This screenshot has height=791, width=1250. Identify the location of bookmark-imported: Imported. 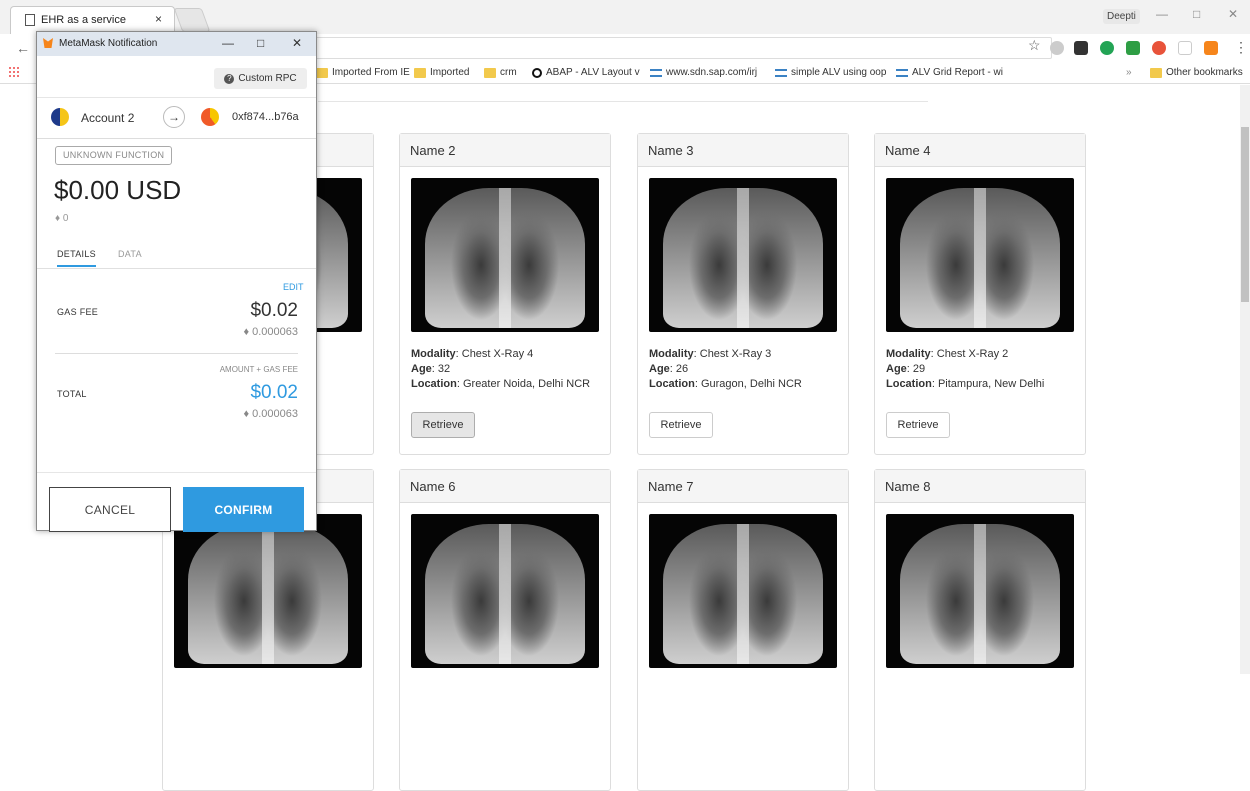
(441, 72).